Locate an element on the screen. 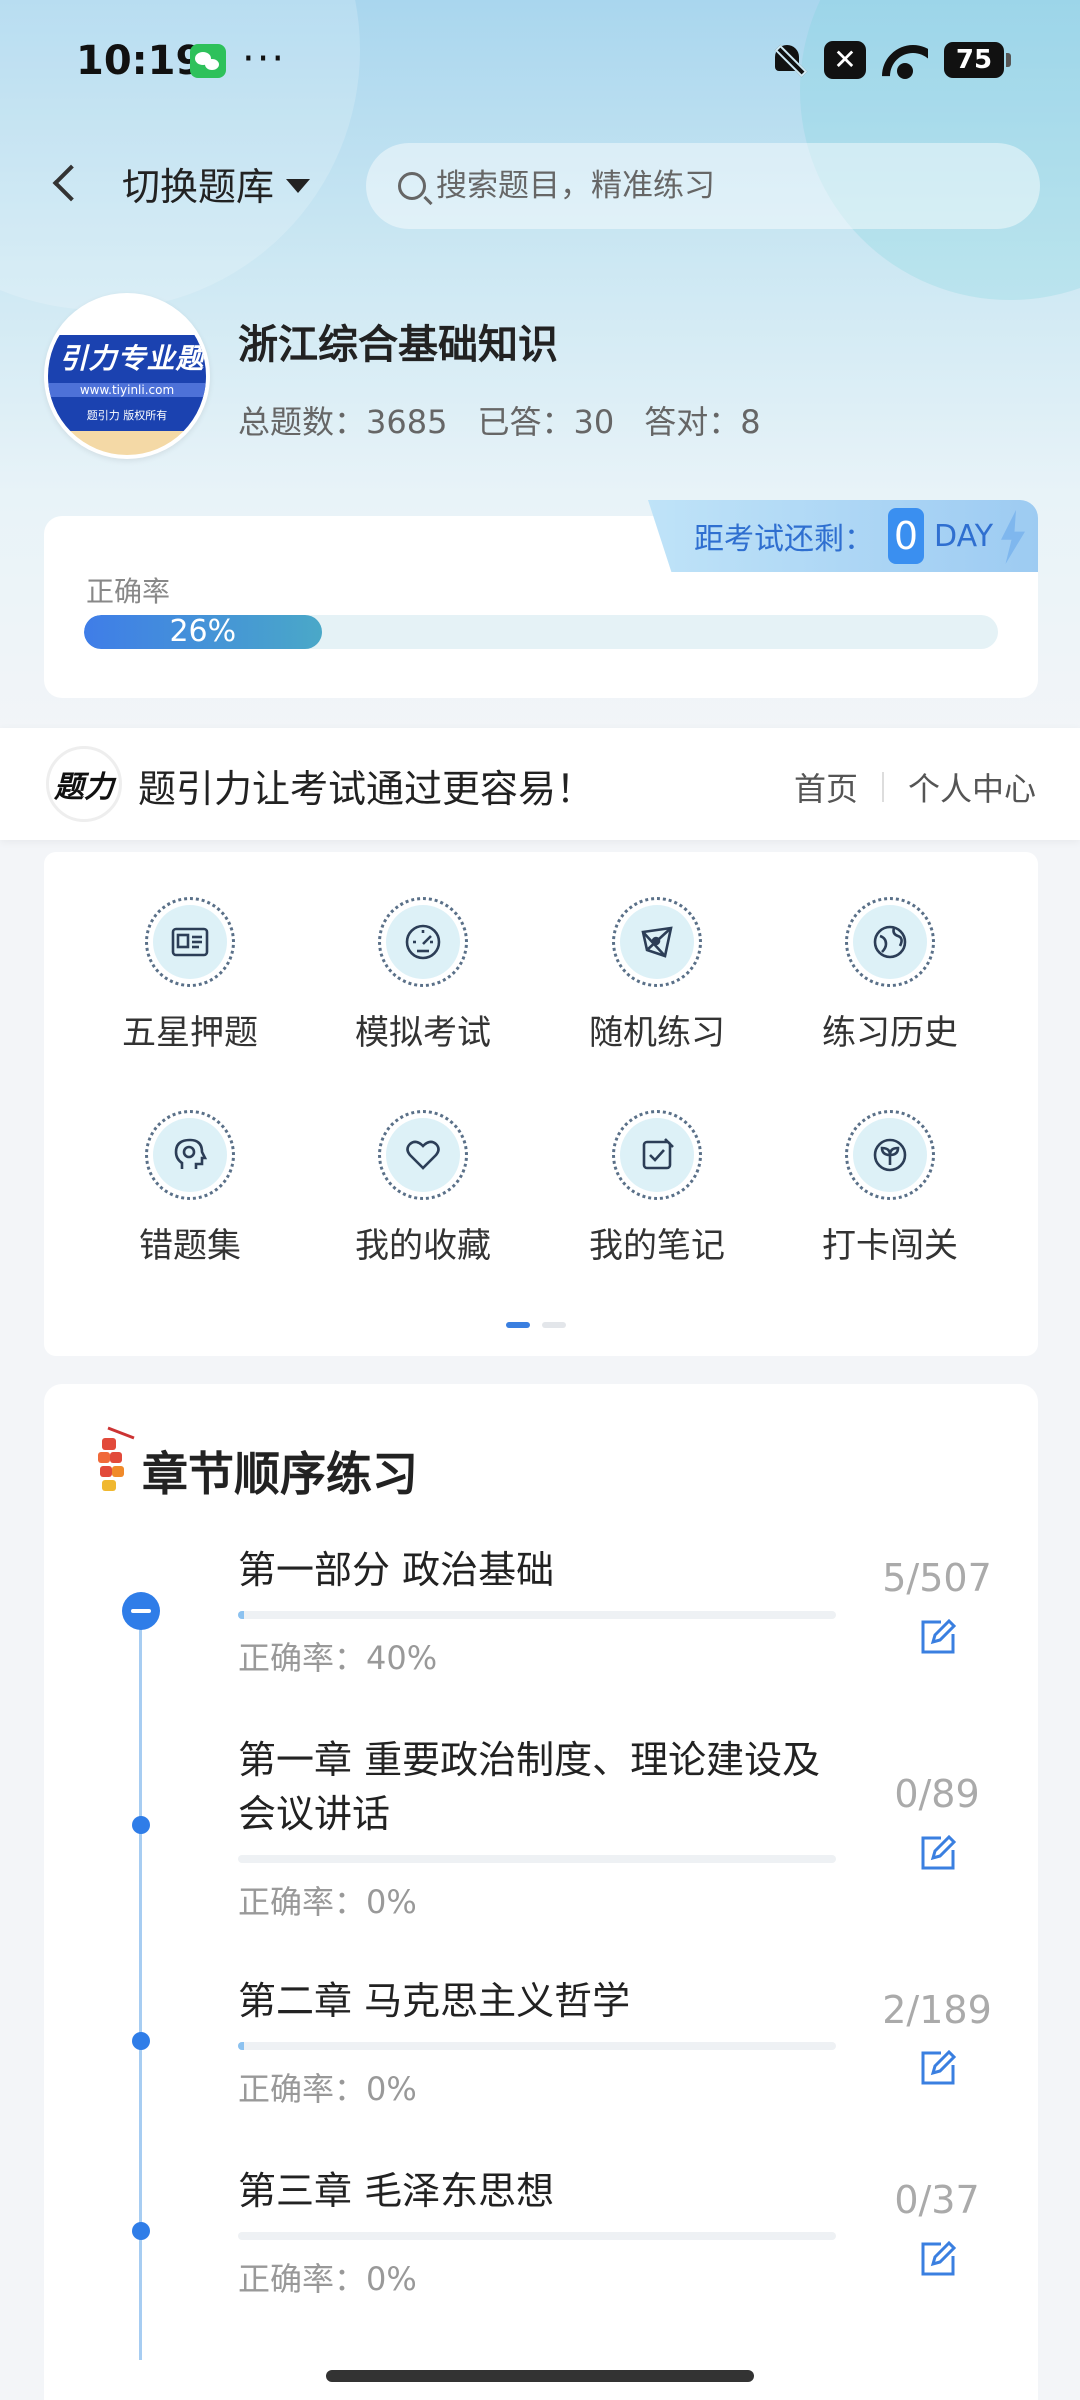 The width and height of the screenshot is (1080, 2400). feature-label: 我的收藏 is located at coordinates (423, 1246).